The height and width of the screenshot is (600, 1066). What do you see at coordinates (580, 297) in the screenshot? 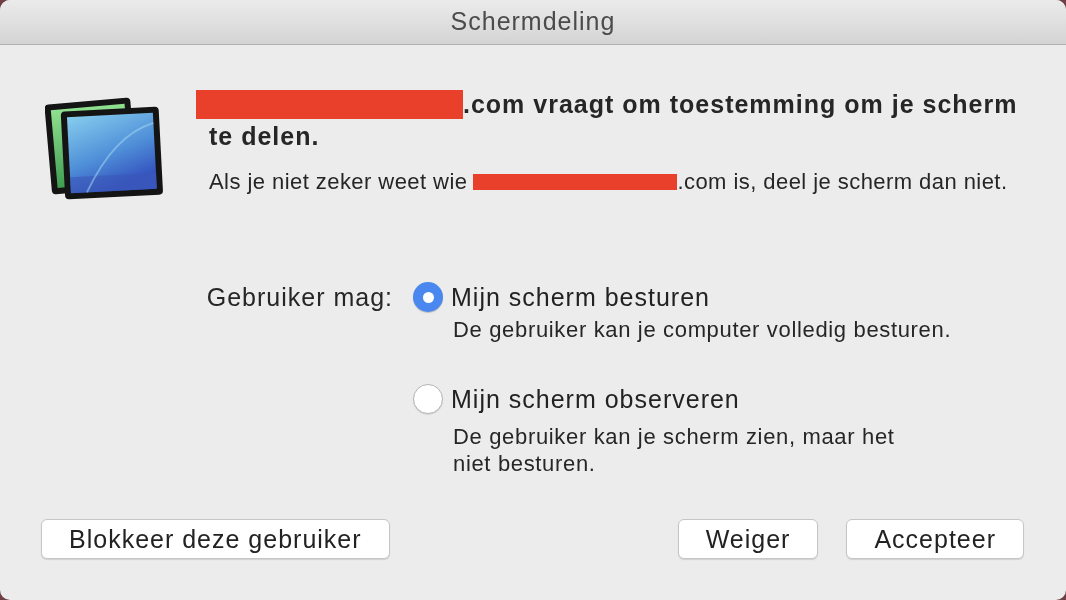
I see `option-label: Mijn scherm besturen` at bounding box center [580, 297].